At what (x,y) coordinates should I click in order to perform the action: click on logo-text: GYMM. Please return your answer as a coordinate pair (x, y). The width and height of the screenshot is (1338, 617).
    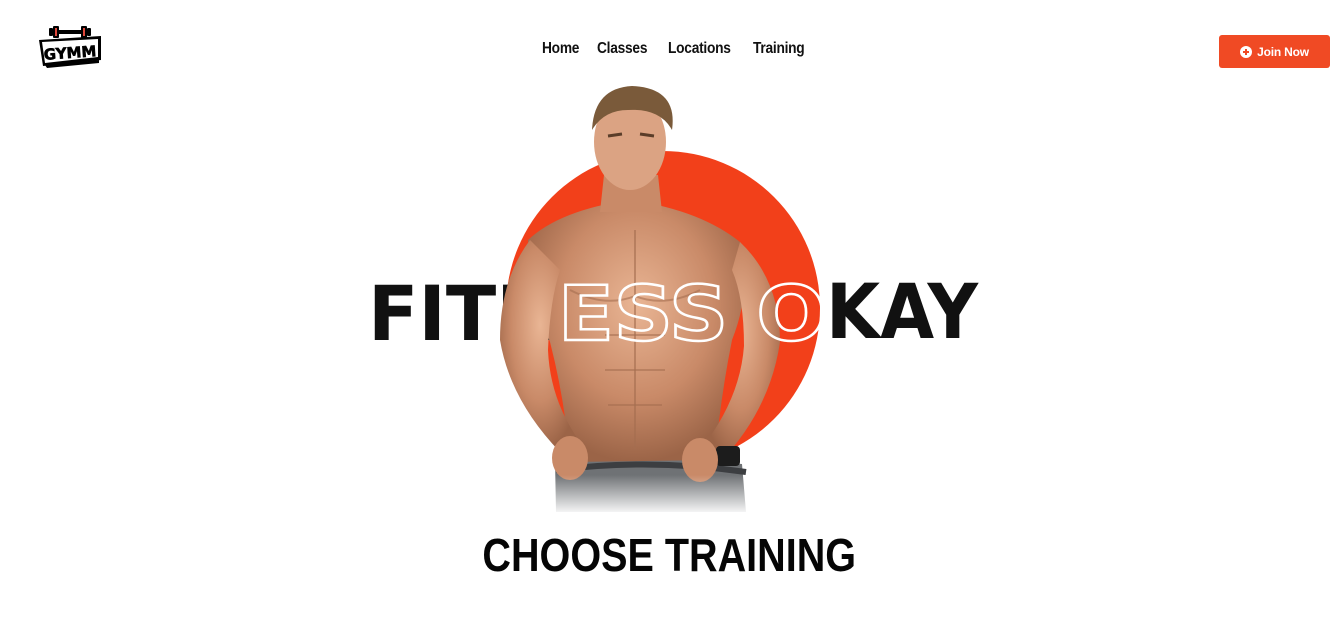
    Looking at the image, I should click on (70, 53).